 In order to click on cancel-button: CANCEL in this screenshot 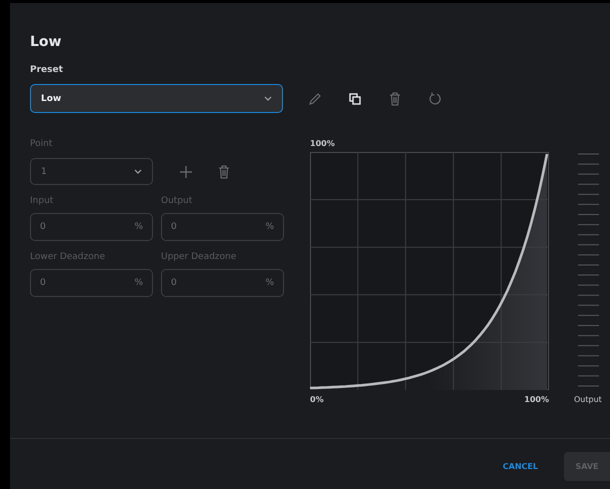, I will do `click(520, 466)`.